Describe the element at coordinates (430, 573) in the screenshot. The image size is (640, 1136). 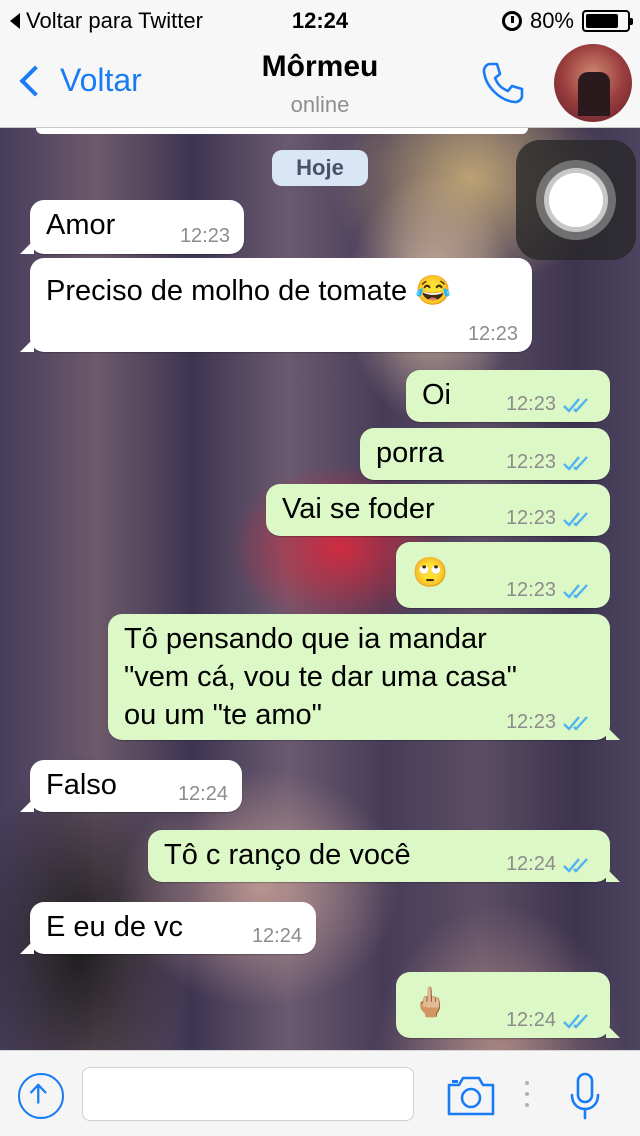
I see `message-text: 🙄` at that location.